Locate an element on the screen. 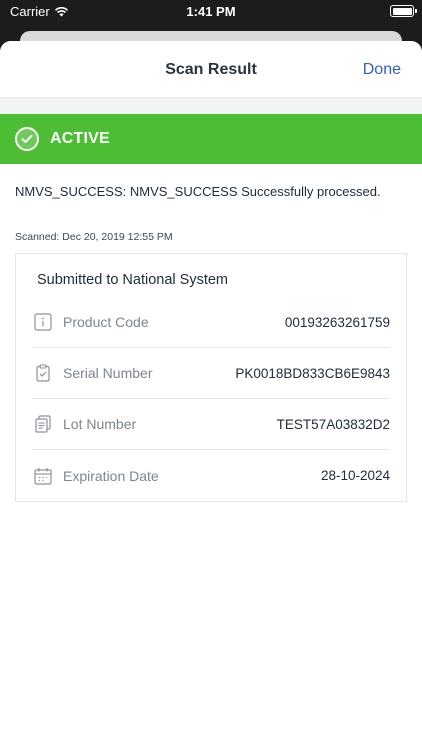  navigation-bar: Scan Result Done is located at coordinates (211, 69).